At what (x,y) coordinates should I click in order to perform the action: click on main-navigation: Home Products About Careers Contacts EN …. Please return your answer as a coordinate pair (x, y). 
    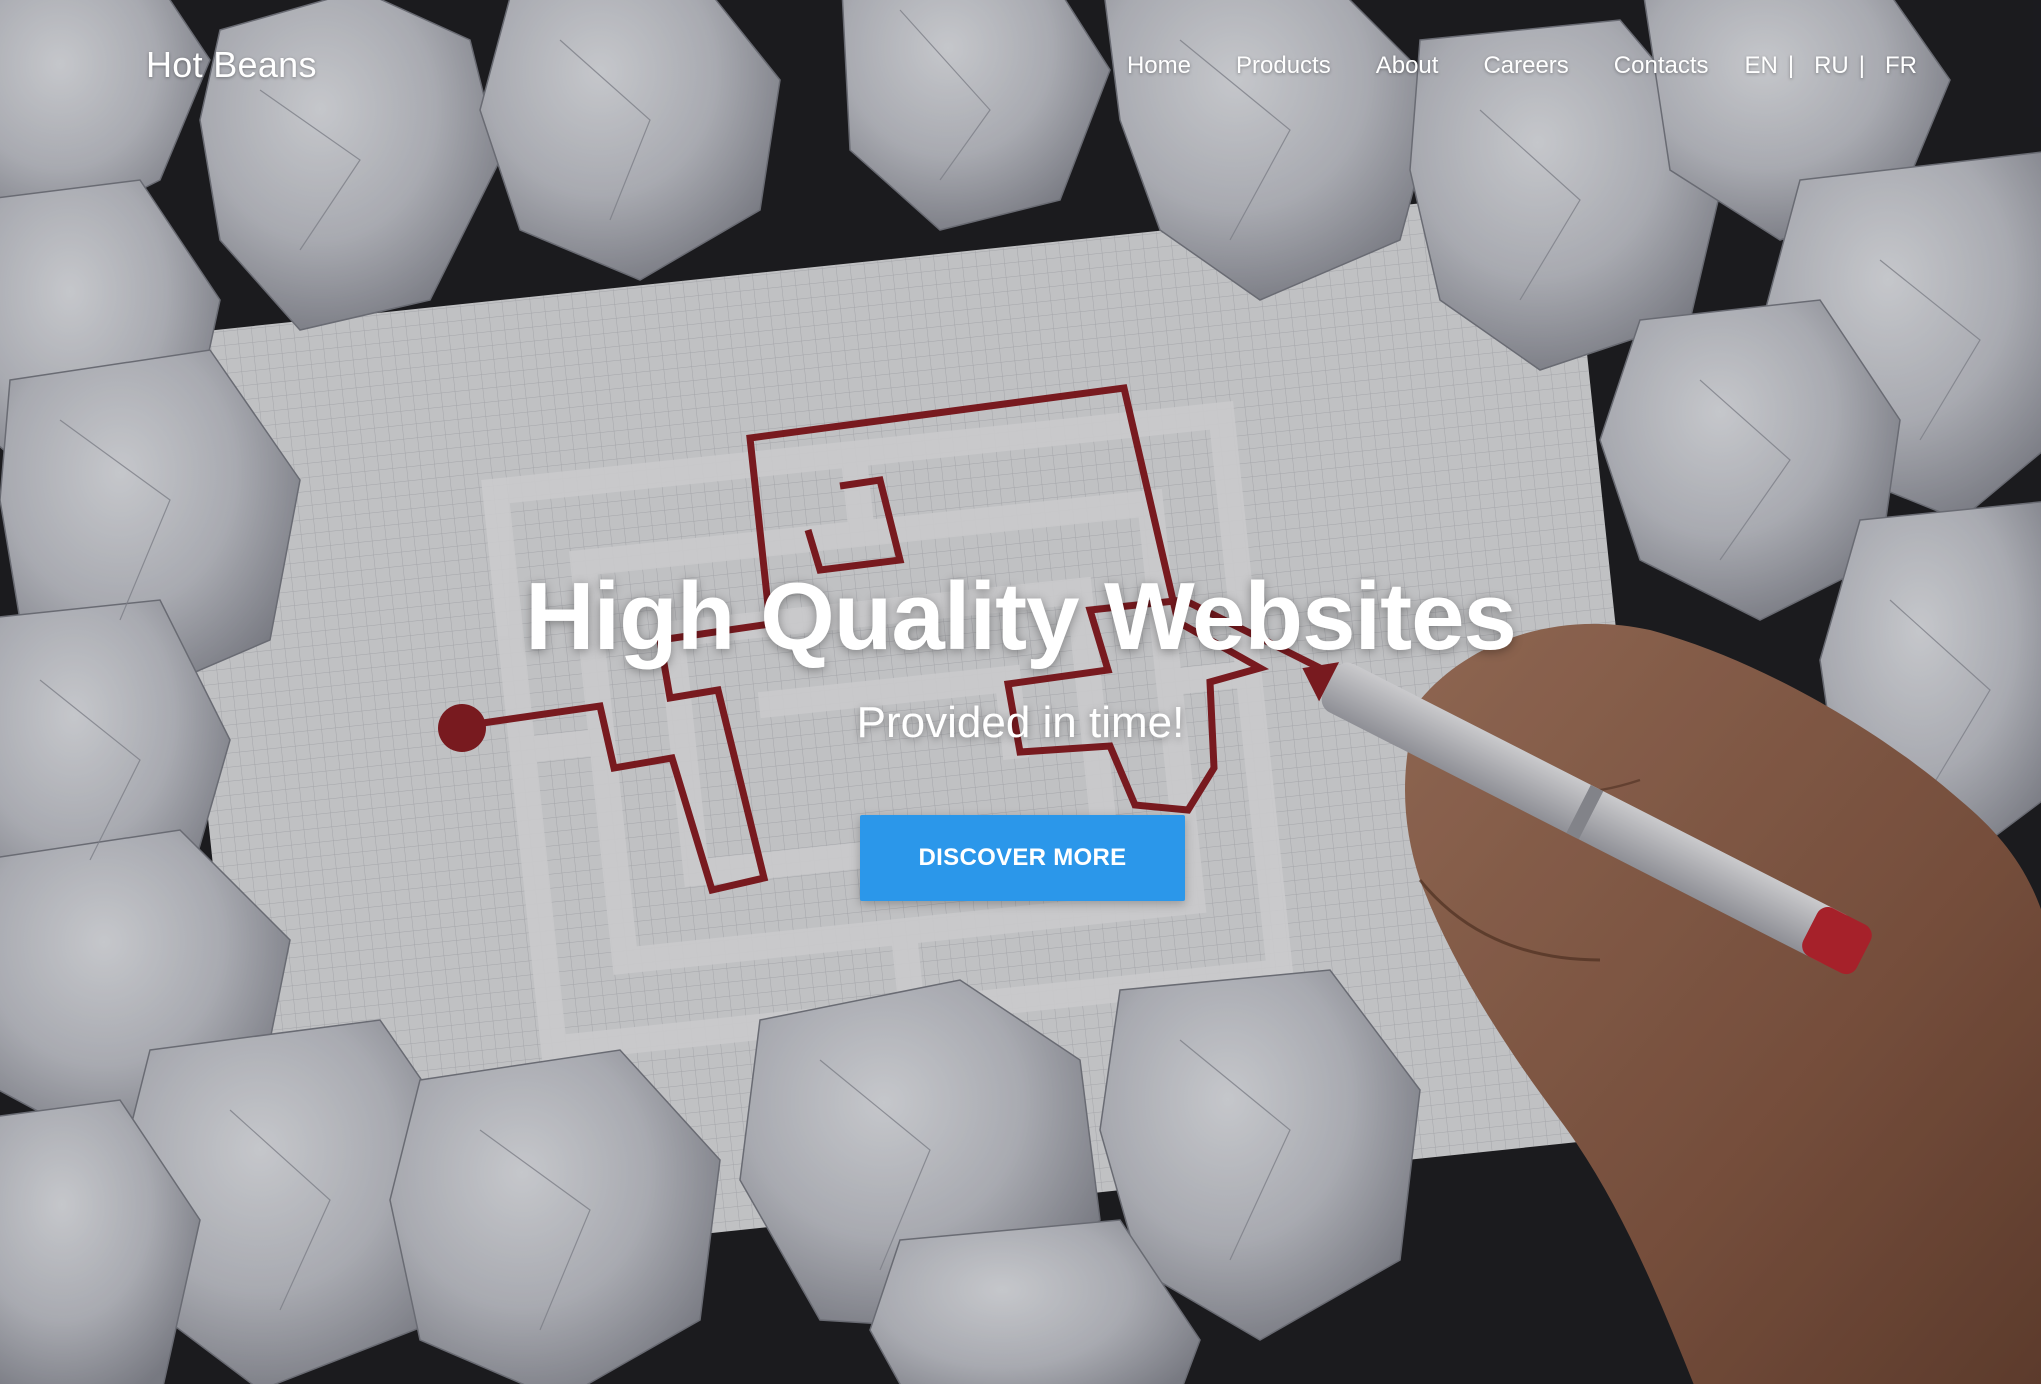
    Looking at the image, I should click on (1499, 66).